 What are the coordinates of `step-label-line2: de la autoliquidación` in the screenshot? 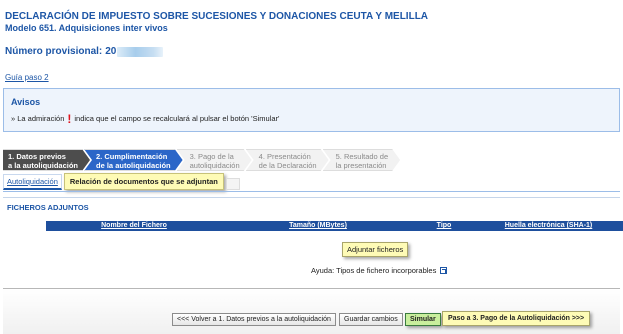 It's located at (133, 165).